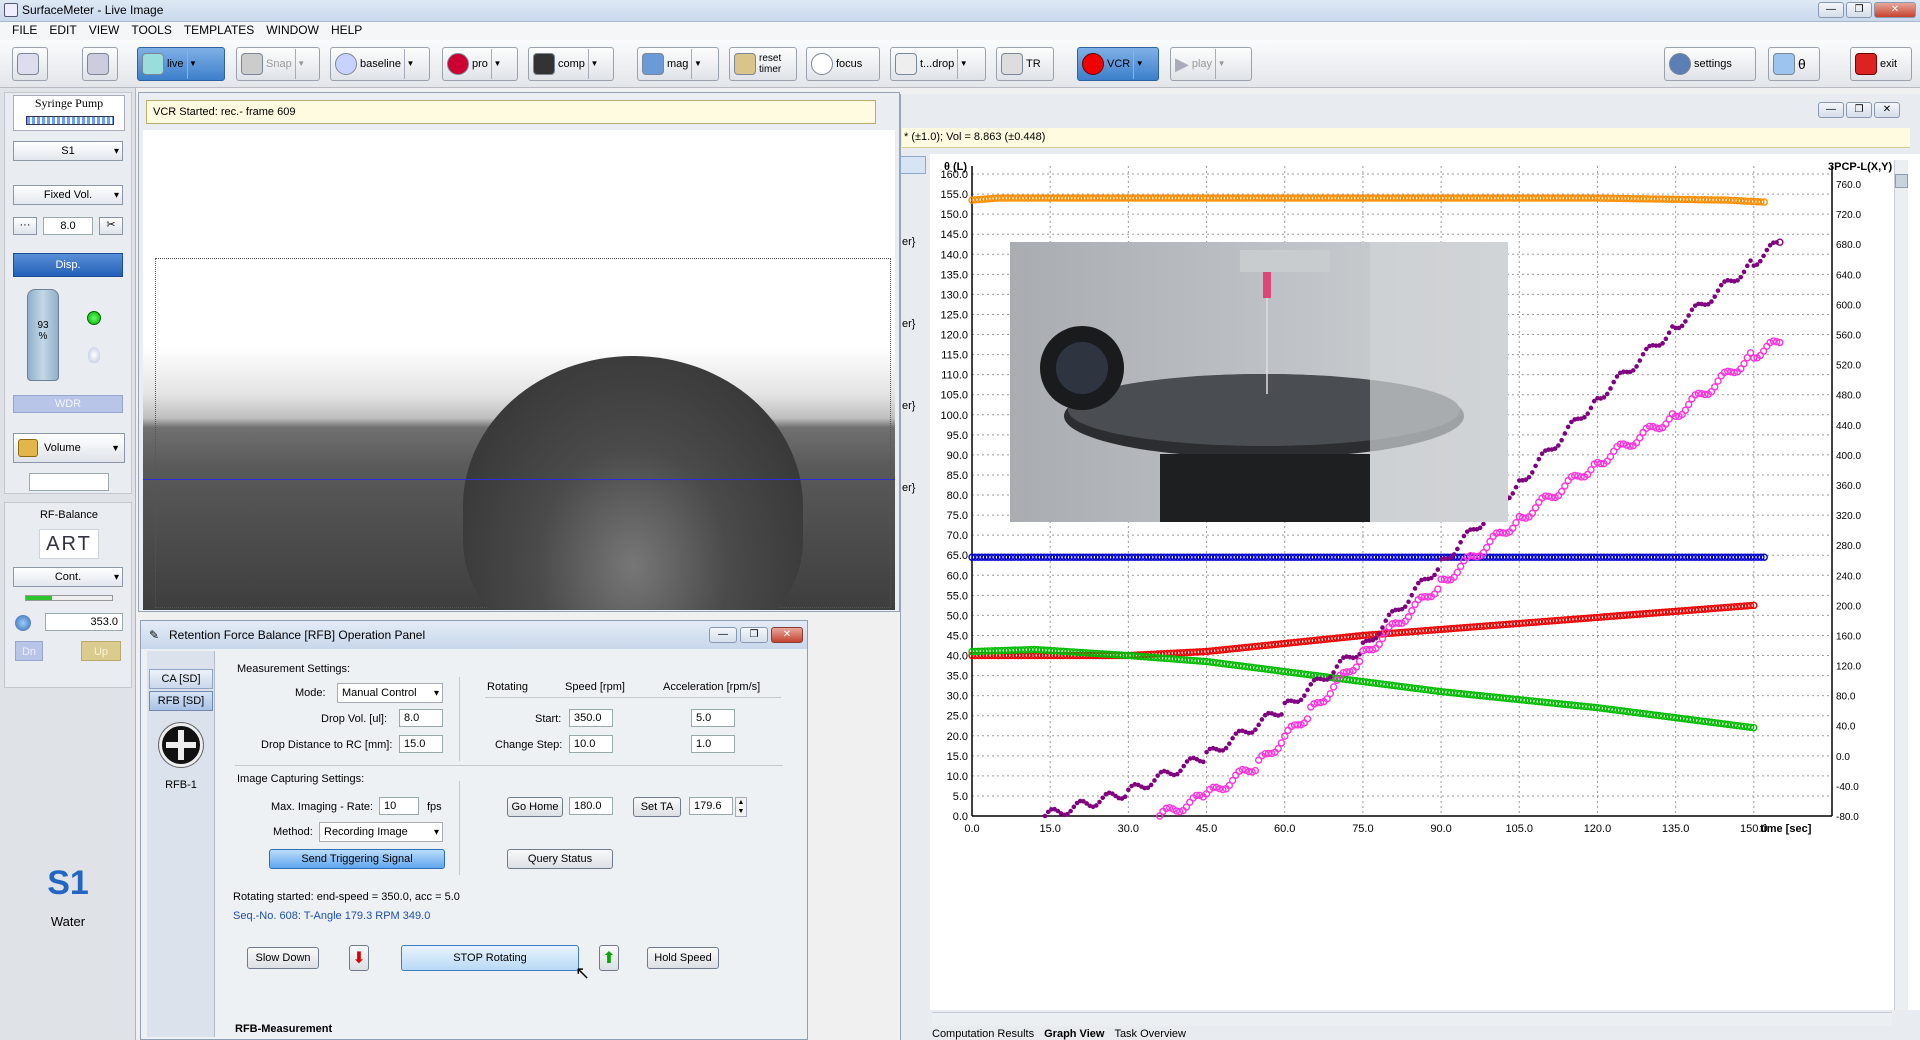  Describe the element at coordinates (100, 64) in the screenshot. I see `edit-tool-button` at that location.